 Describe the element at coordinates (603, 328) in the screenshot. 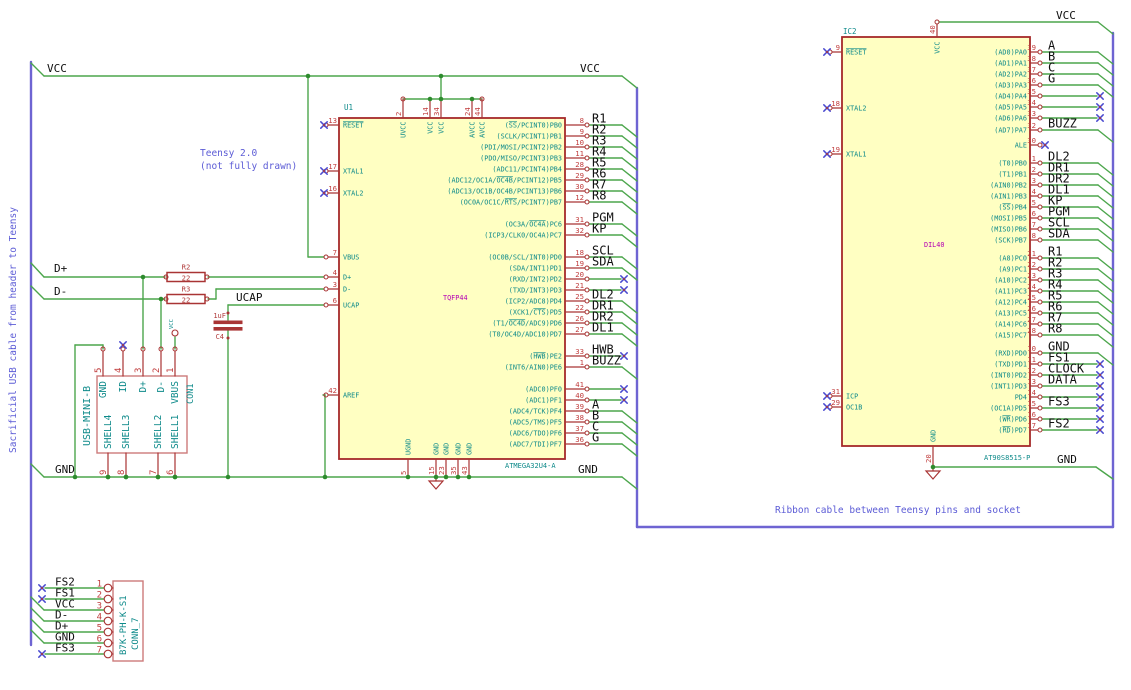

I see `net-label: DL1` at that location.